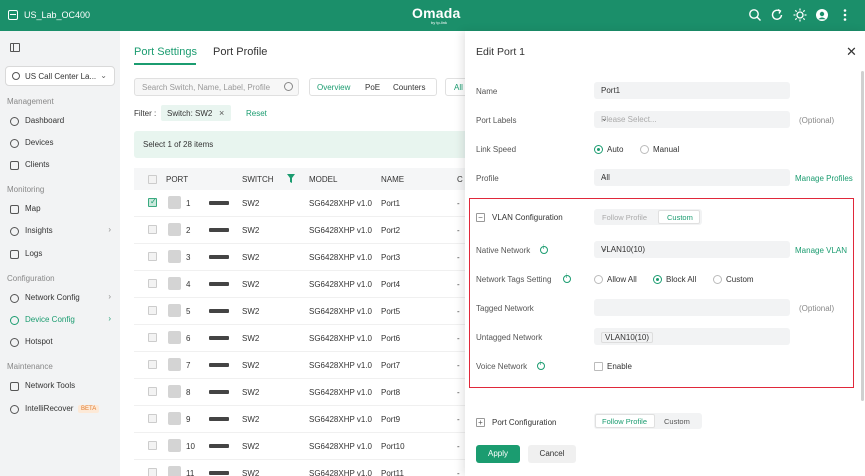  Describe the element at coordinates (822, 15) in the screenshot. I see `avatar` at that location.